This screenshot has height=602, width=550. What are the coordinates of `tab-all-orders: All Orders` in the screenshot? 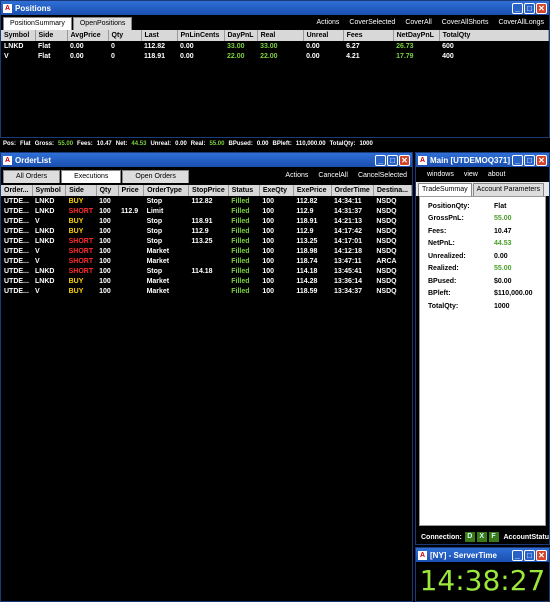 It's located at (32, 176).